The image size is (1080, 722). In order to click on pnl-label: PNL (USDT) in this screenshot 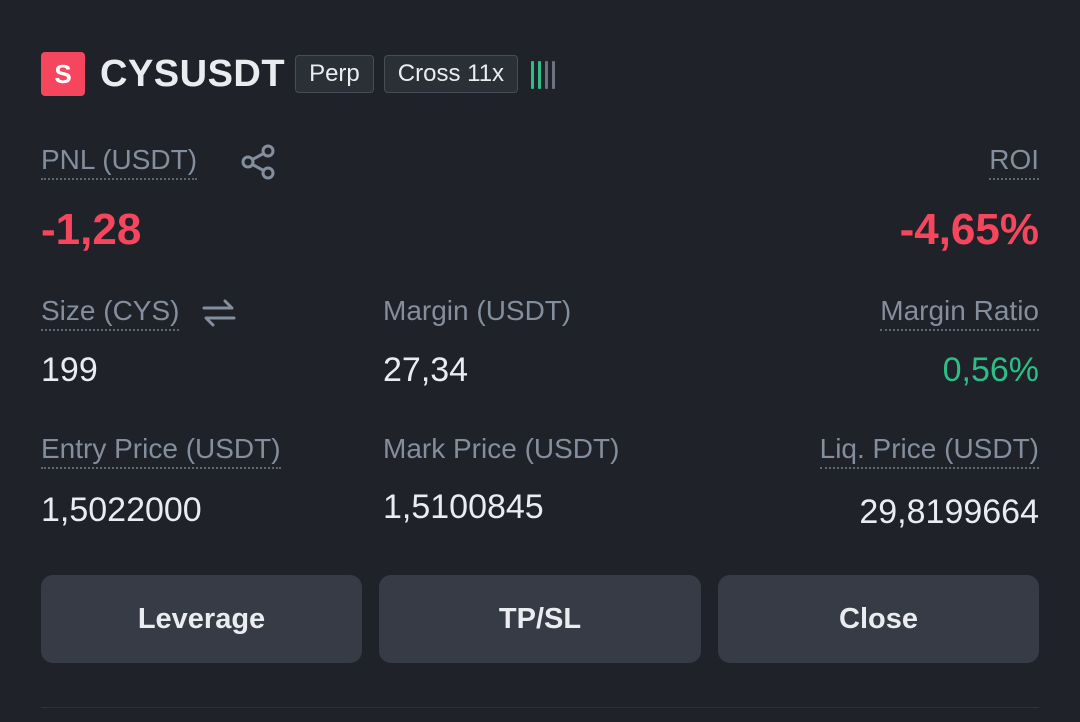, I will do `click(119, 162)`.